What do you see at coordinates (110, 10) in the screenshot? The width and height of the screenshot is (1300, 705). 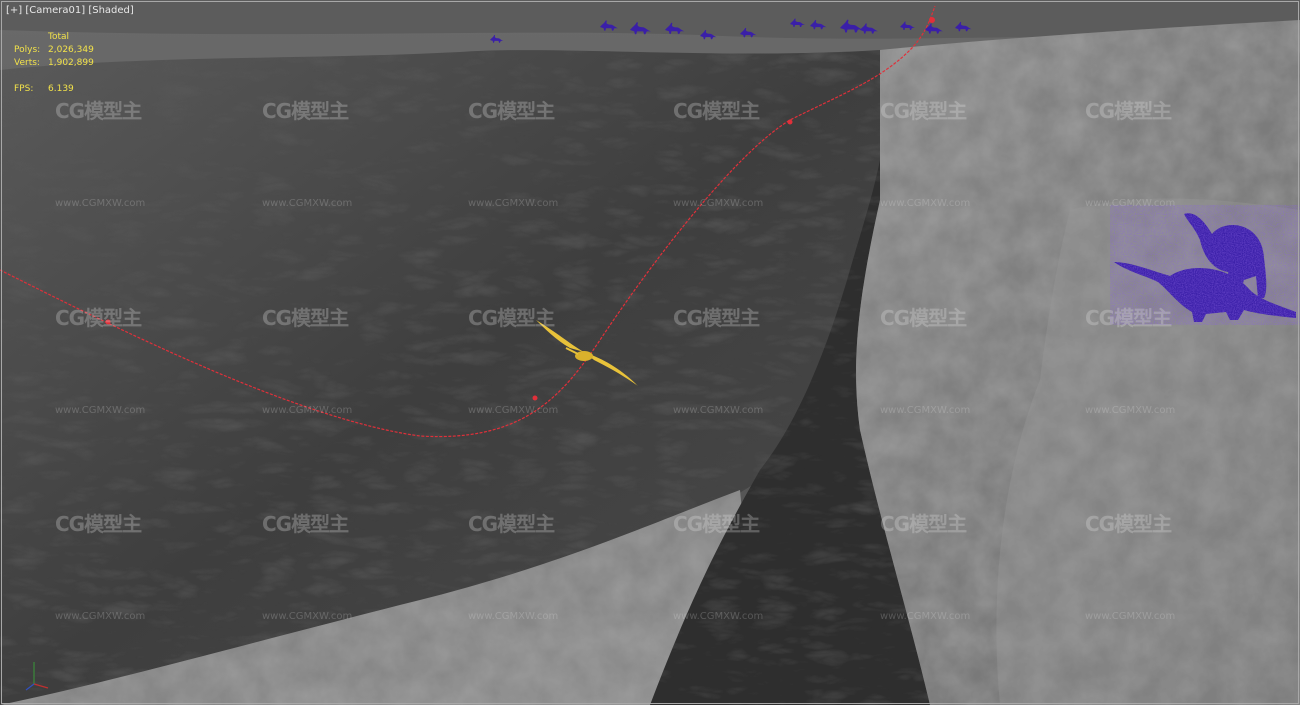 I see `viewport-shading-menu: [Shaded]` at bounding box center [110, 10].